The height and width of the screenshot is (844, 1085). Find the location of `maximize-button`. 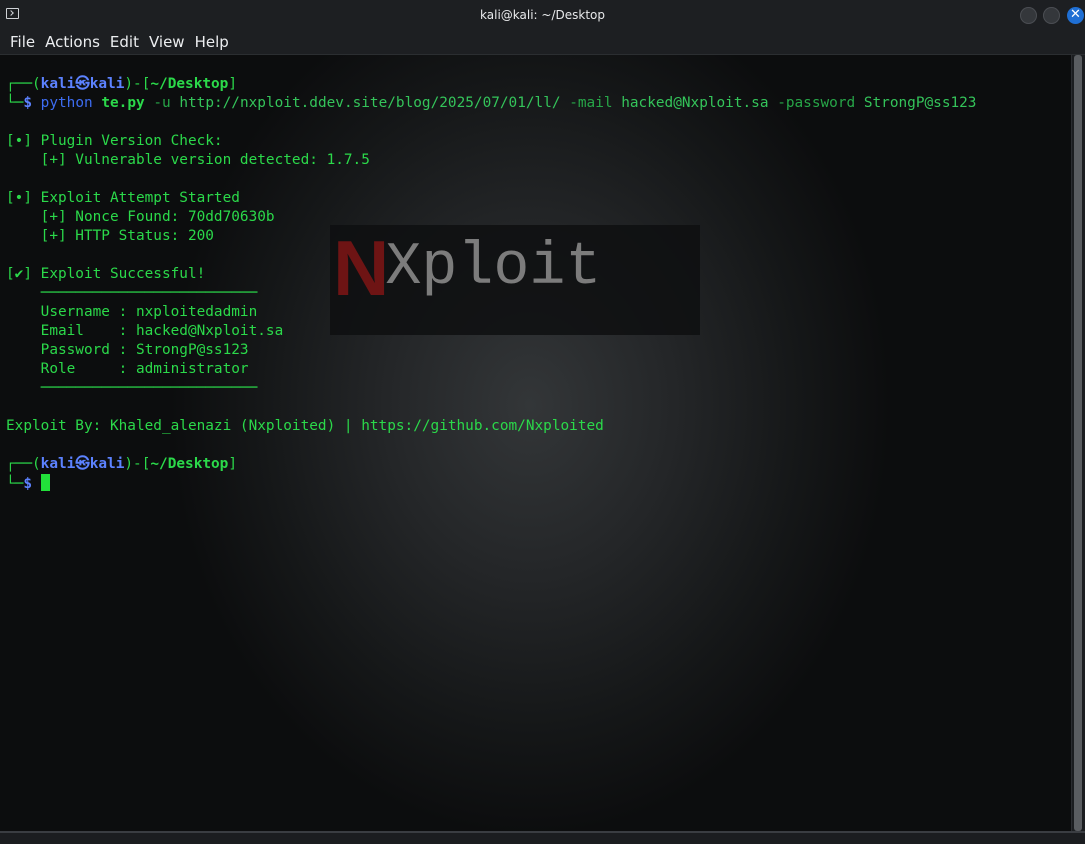

maximize-button is located at coordinates (1051, 15).